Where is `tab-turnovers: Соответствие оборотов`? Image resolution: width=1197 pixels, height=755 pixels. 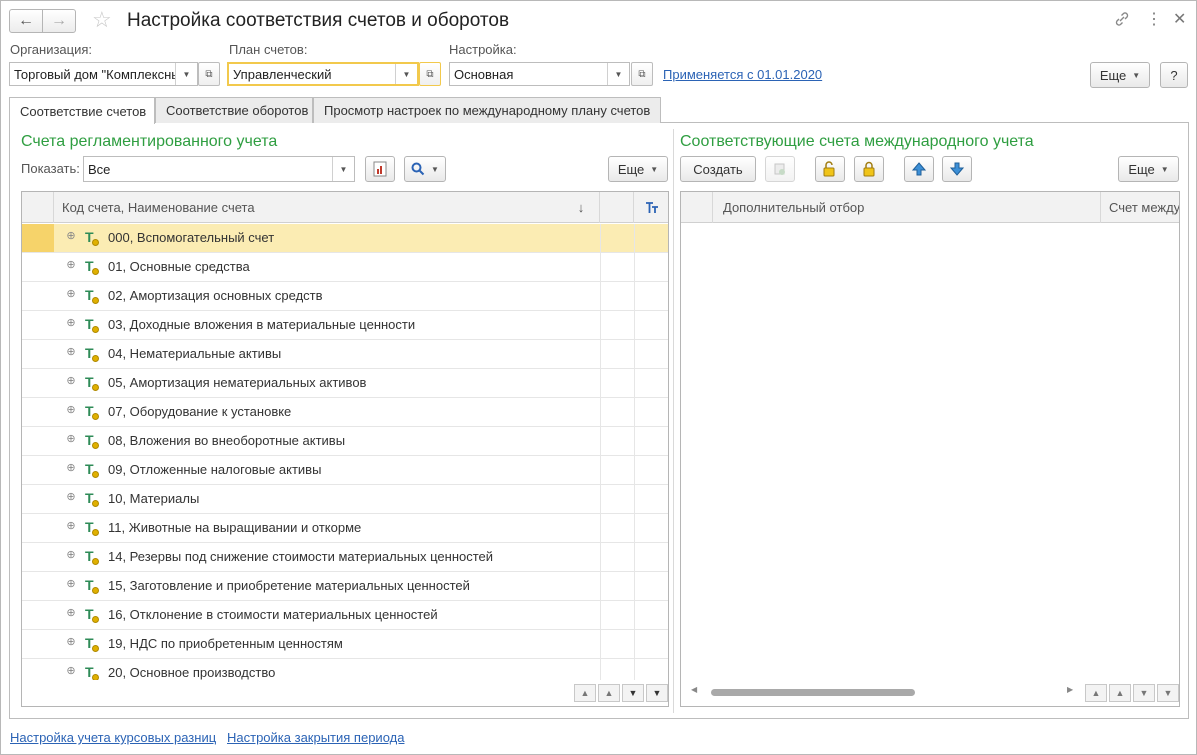
tab-turnovers: Соответствие оборотов is located at coordinates (234, 110).